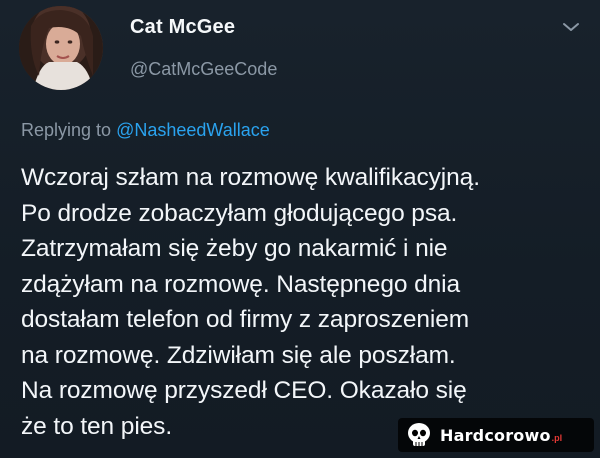 This screenshot has height=458, width=600. I want to click on avatar-photo, so click(61, 48).